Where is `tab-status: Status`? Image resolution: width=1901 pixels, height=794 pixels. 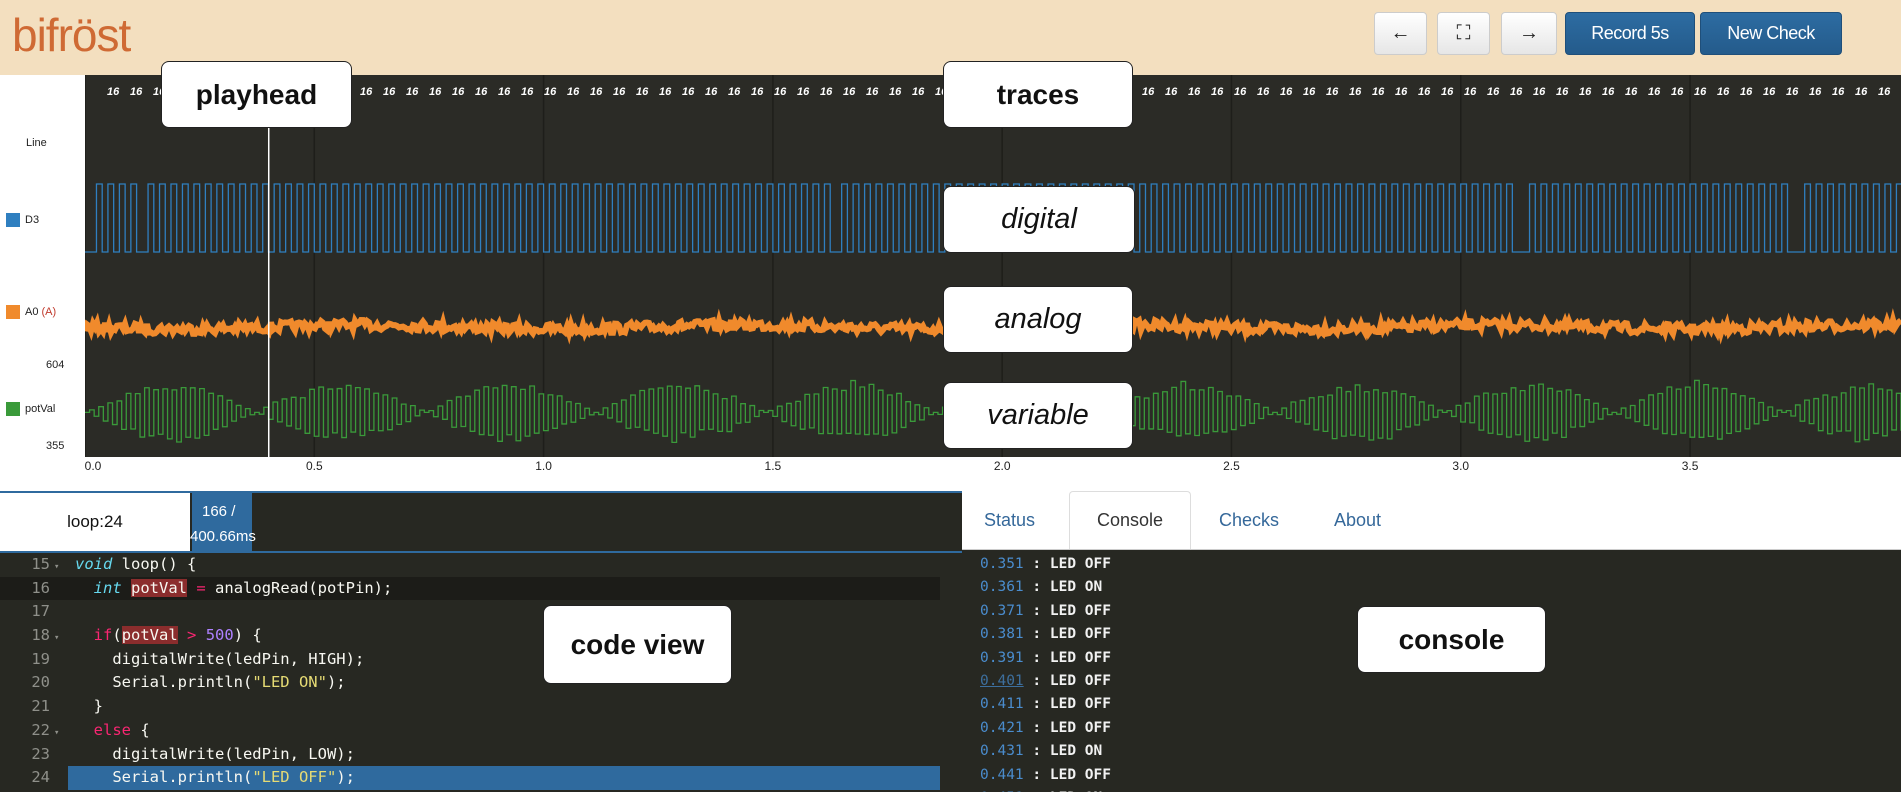 tab-status: Status is located at coordinates (1009, 520).